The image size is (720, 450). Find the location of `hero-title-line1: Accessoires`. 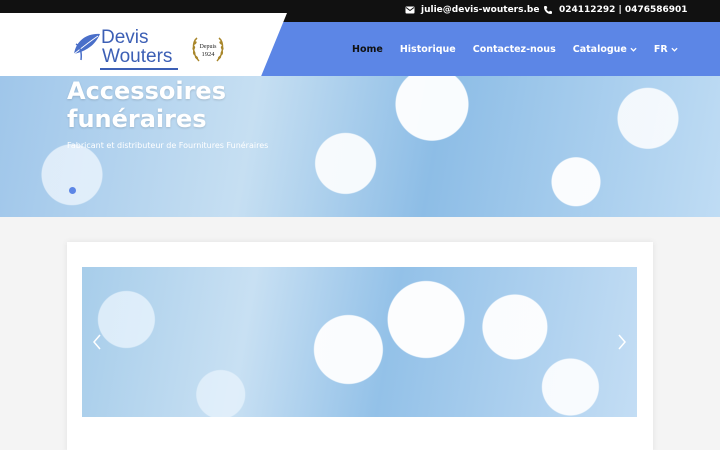

hero-title-line1: Accessoires is located at coordinates (146, 91).